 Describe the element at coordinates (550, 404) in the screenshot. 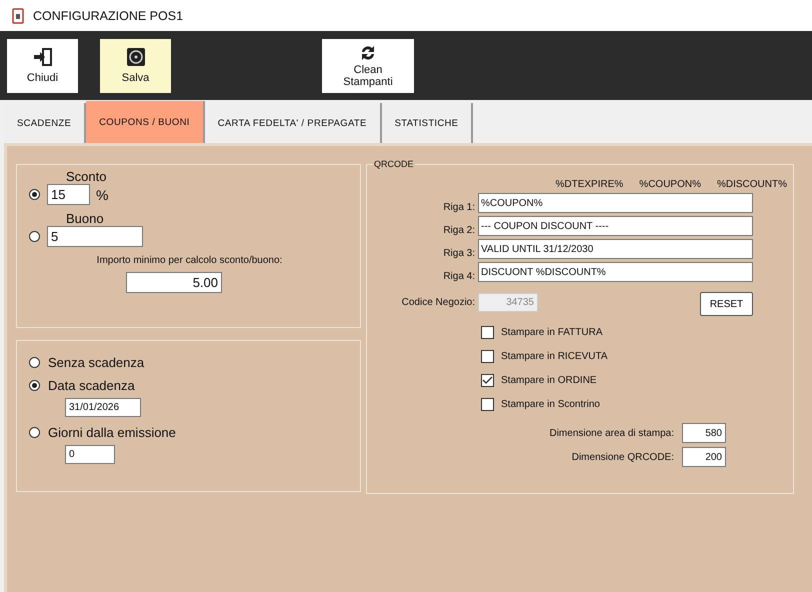

I see `checkbox-label: Stampare in Scontrino` at that location.